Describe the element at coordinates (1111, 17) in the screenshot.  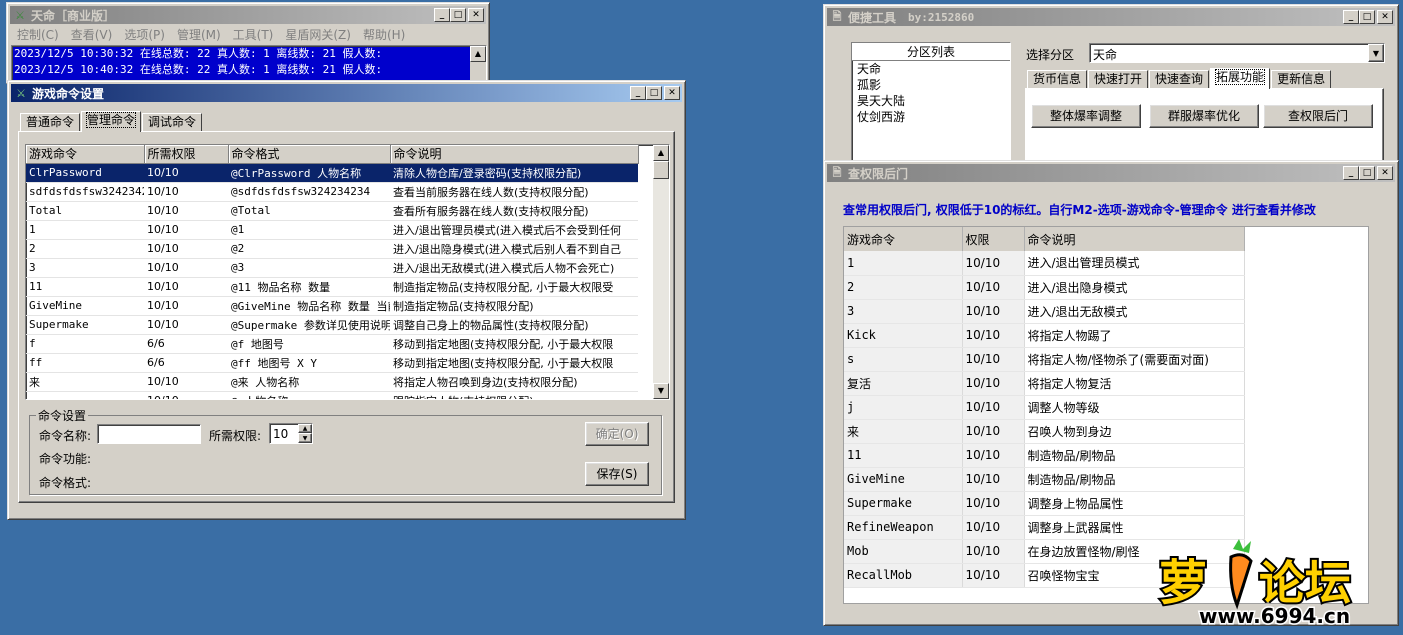
I see `quick-tool-titlebar: 🗎 便捷工具 by:2152860 _ □ ✕` at that location.